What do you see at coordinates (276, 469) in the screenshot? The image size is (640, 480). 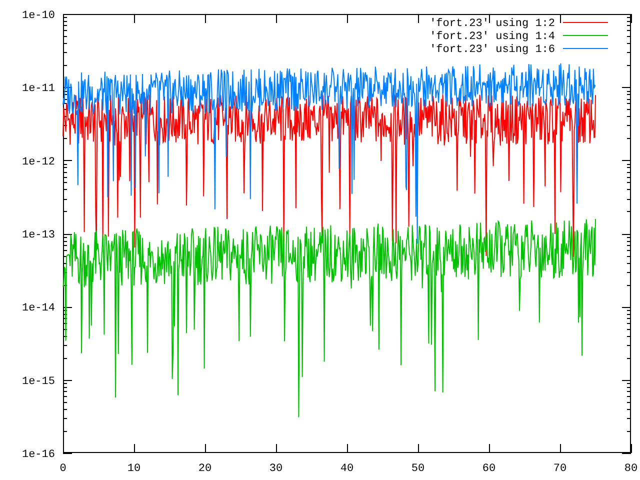 I see `tick-label: 30` at bounding box center [276, 469].